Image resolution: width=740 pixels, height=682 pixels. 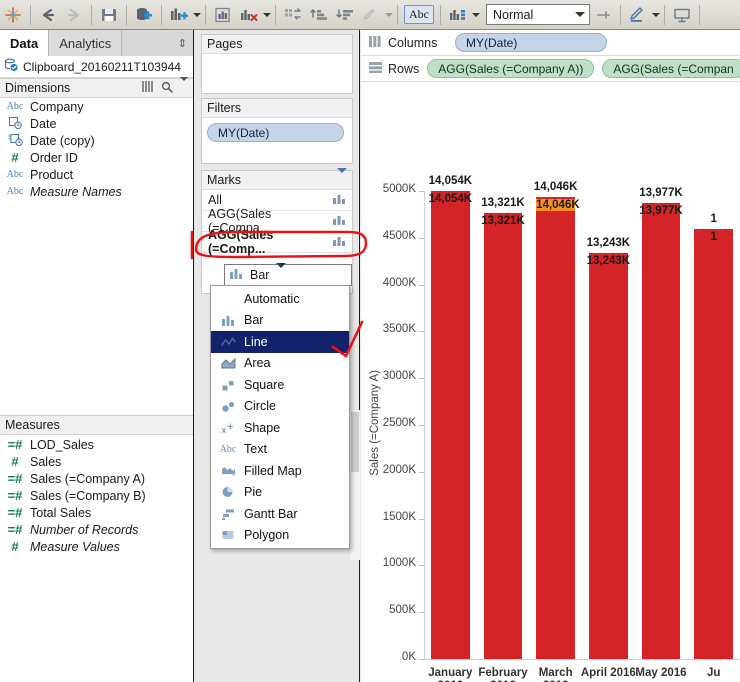 What do you see at coordinates (273, 470) in the screenshot?
I see `mark-type-option-label: Filled Map` at bounding box center [273, 470].